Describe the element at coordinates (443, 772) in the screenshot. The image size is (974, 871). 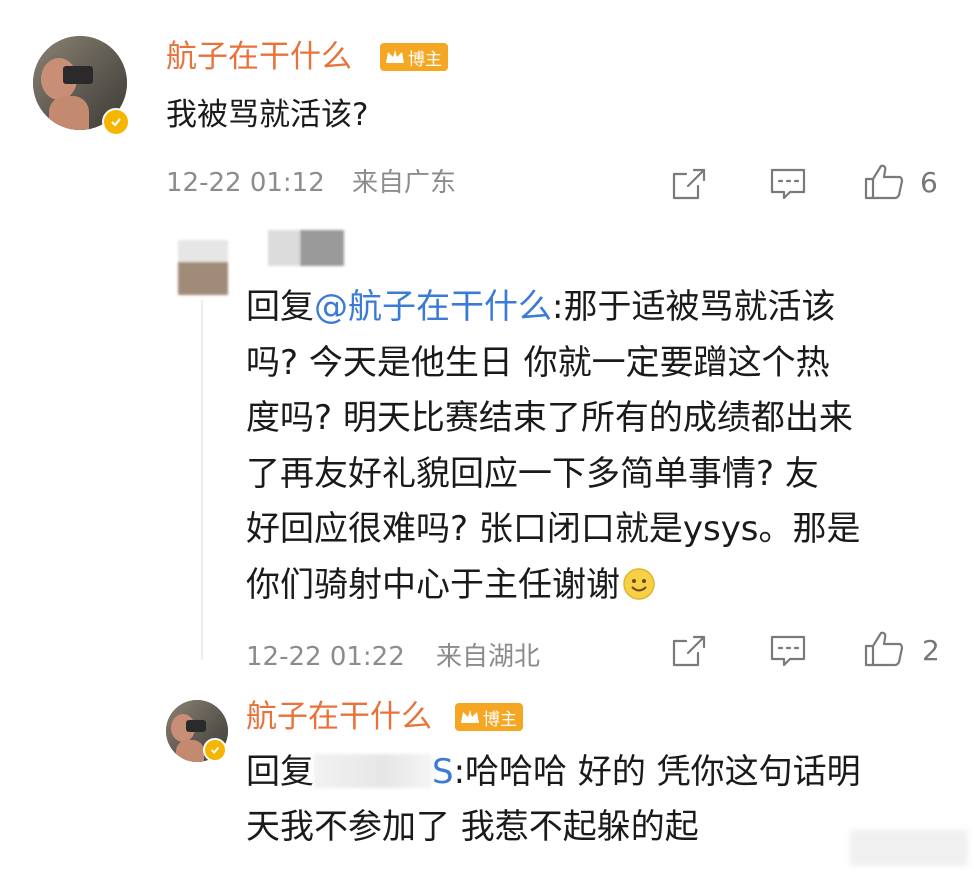
I see `mention-suffix: S` at that location.